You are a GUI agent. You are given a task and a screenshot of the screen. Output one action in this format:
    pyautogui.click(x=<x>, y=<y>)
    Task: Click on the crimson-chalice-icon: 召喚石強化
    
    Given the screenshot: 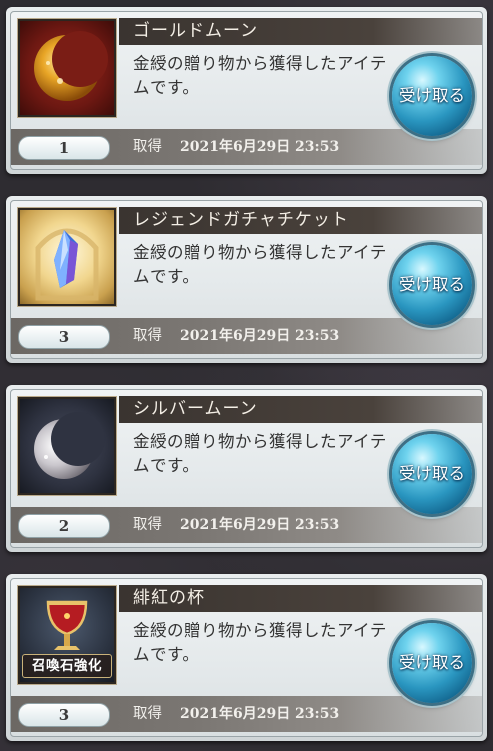 What is the action you would take?
    pyautogui.click(x=67, y=635)
    